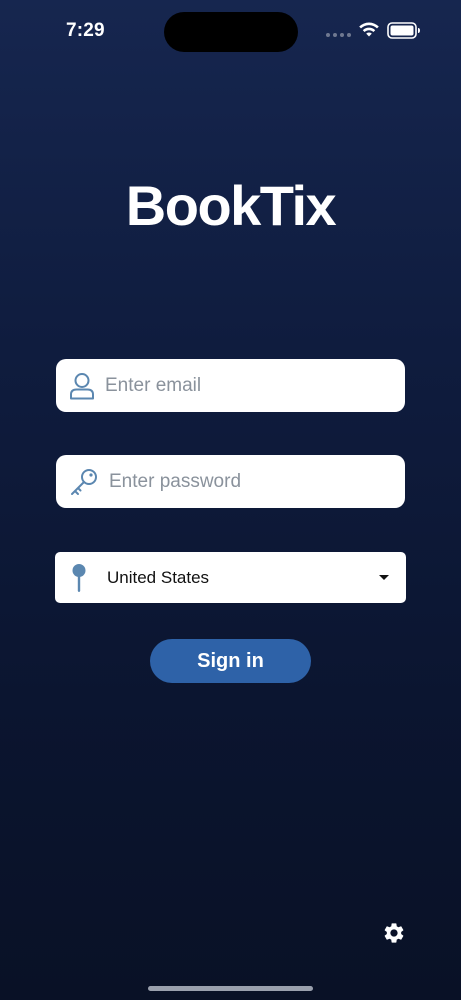  I want to click on status-time: 7:29, so click(85, 30).